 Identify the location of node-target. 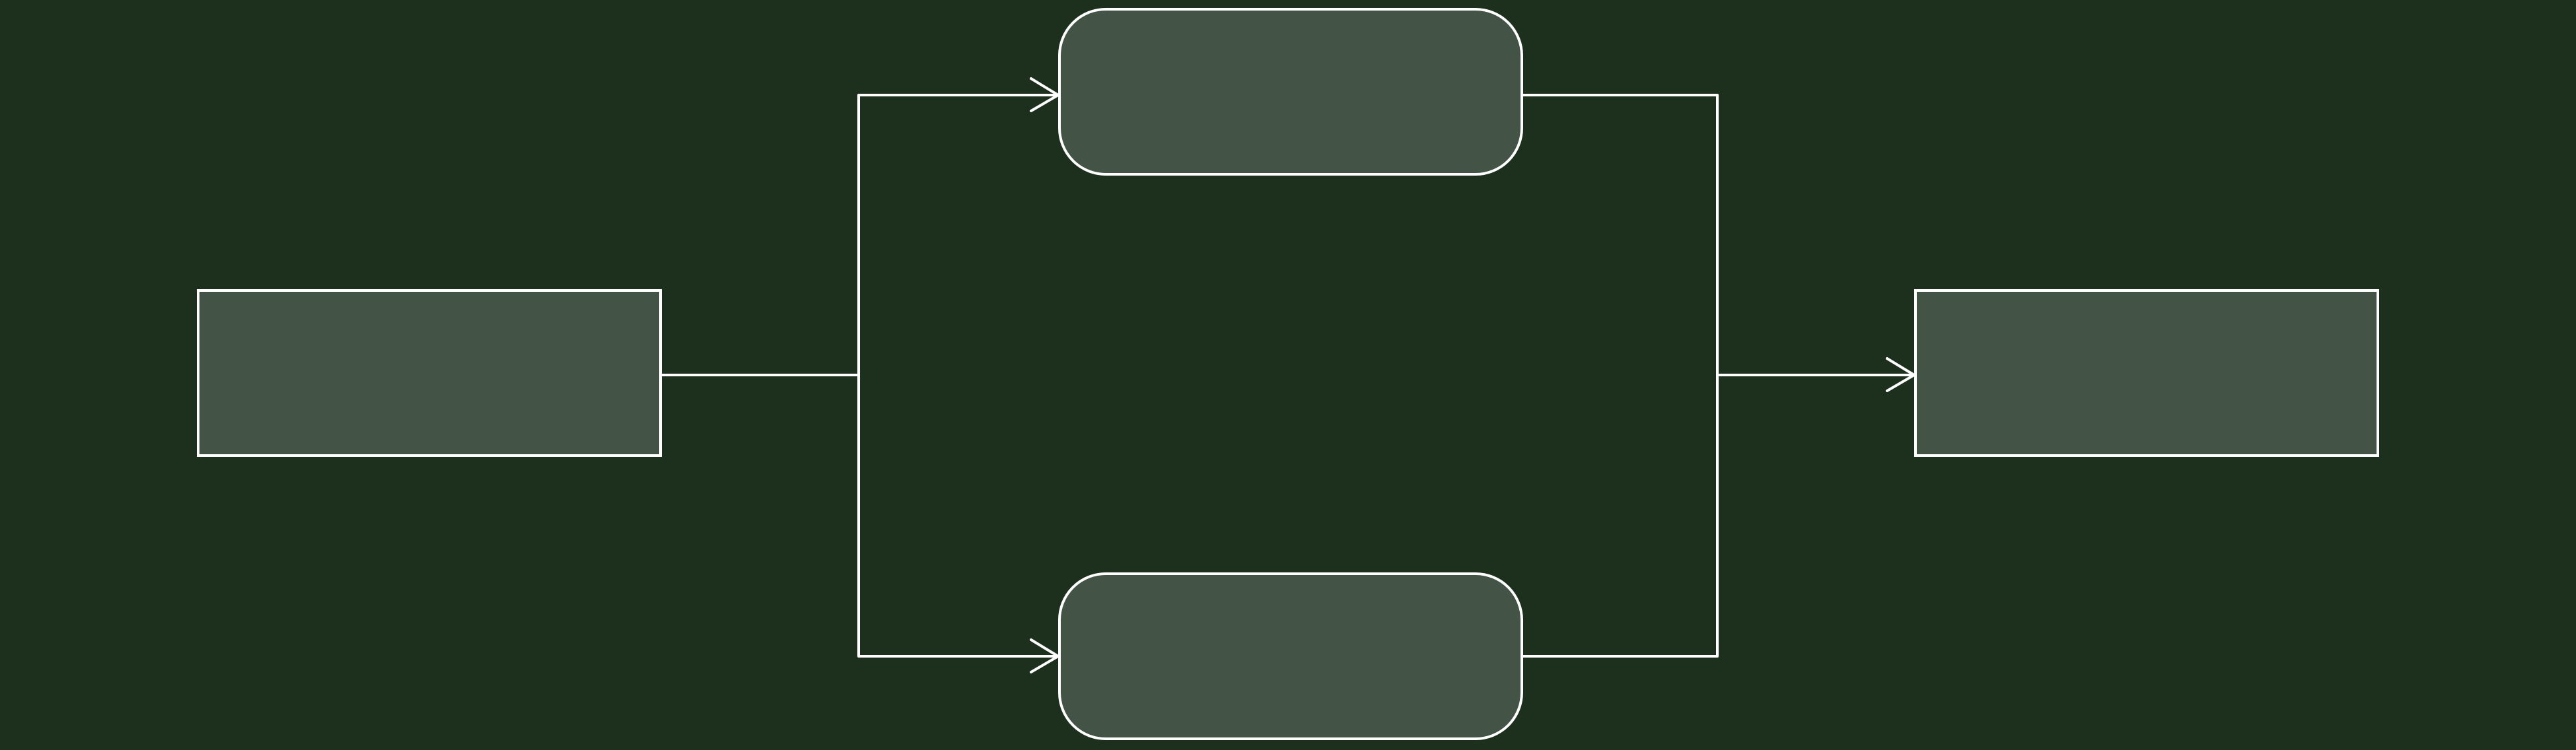
(2146, 373).